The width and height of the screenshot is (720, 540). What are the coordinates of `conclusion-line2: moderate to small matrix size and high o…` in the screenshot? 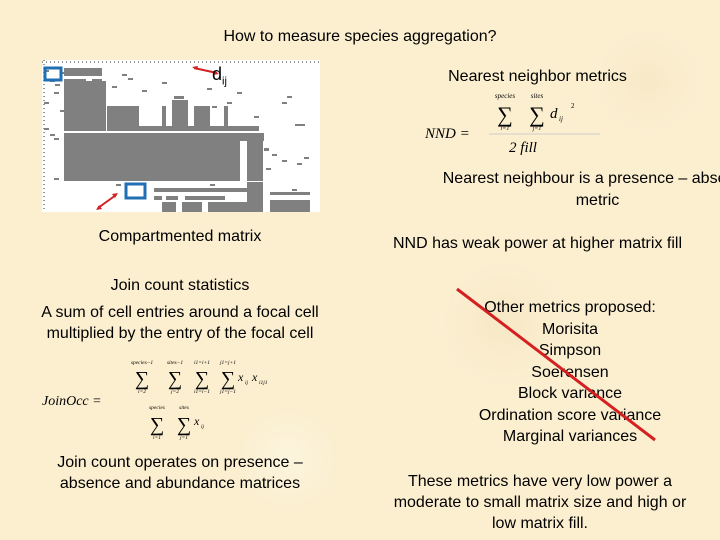 It's located at (540, 502).